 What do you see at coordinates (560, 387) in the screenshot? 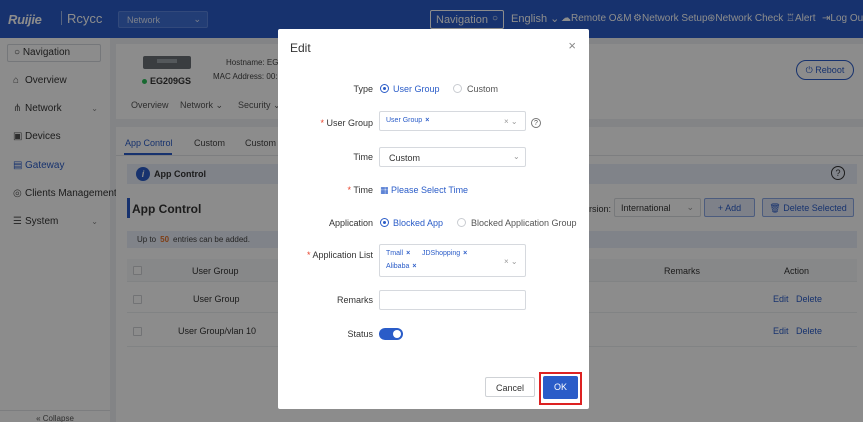
I see `ok-button: OK` at bounding box center [560, 387].